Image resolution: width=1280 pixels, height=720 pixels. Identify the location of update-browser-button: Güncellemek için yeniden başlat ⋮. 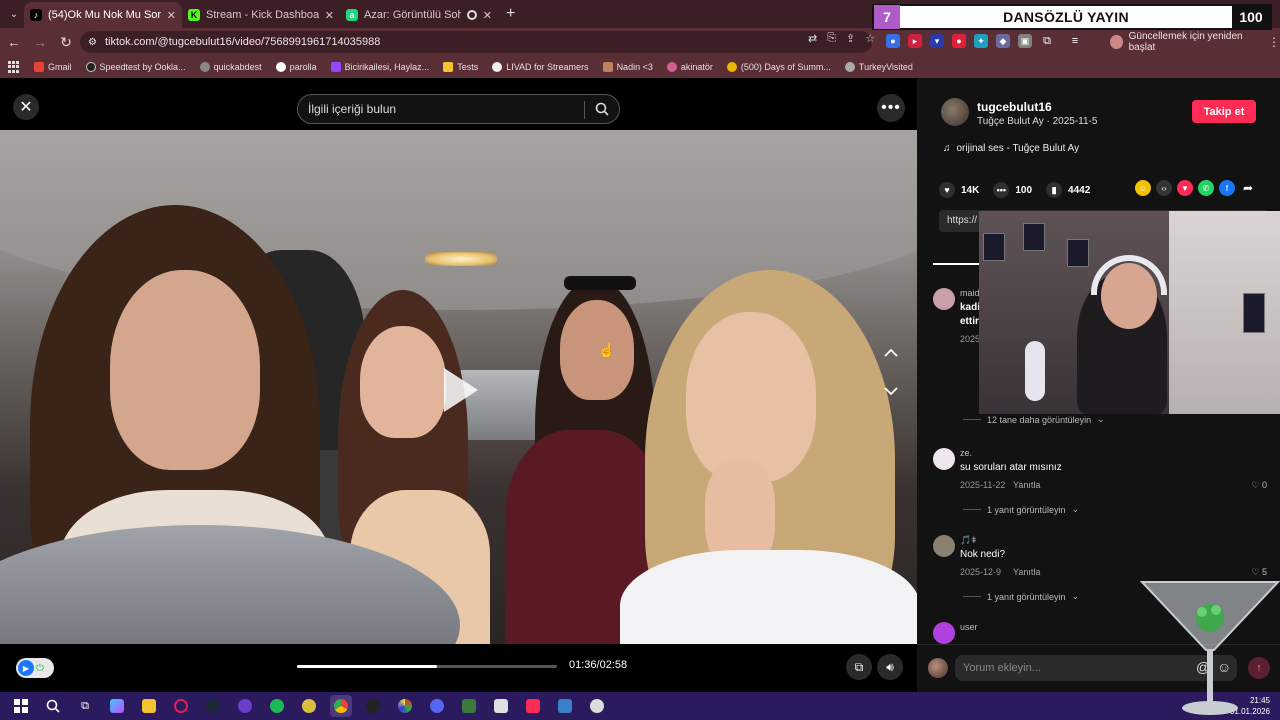
(1195, 42).